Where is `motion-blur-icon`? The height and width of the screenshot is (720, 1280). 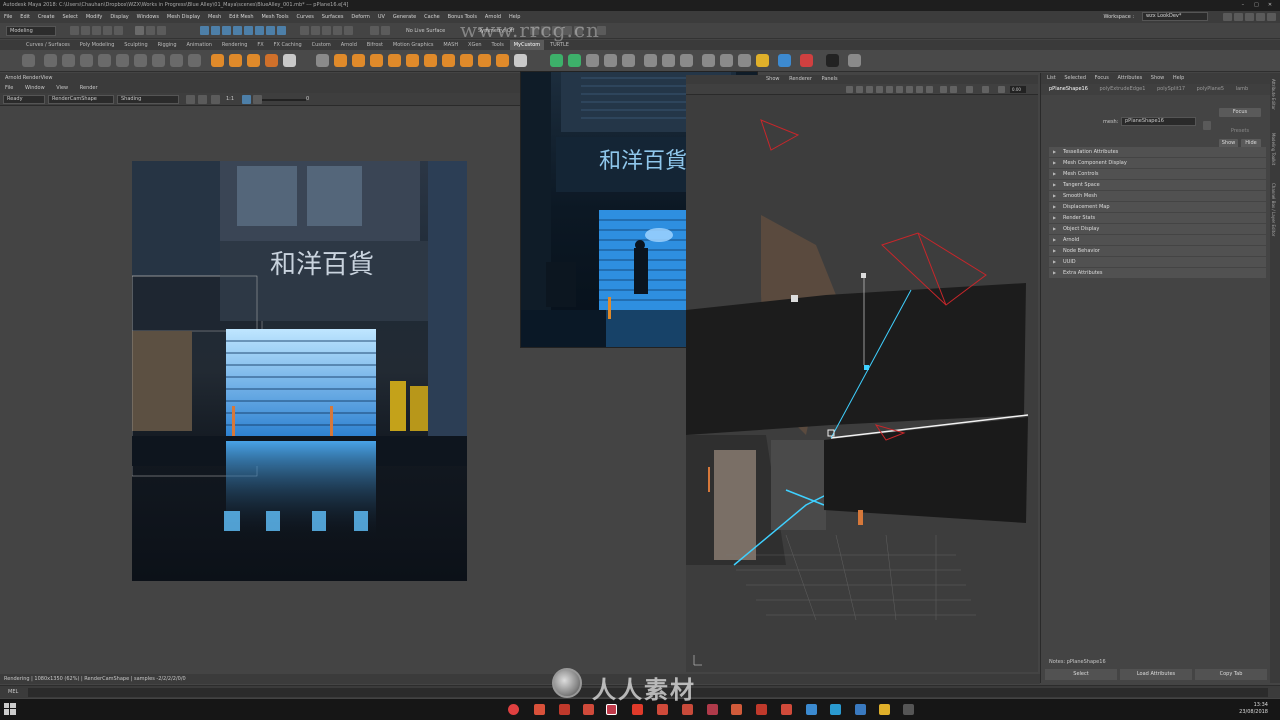 motion-blur-icon is located at coordinates (919, 89).